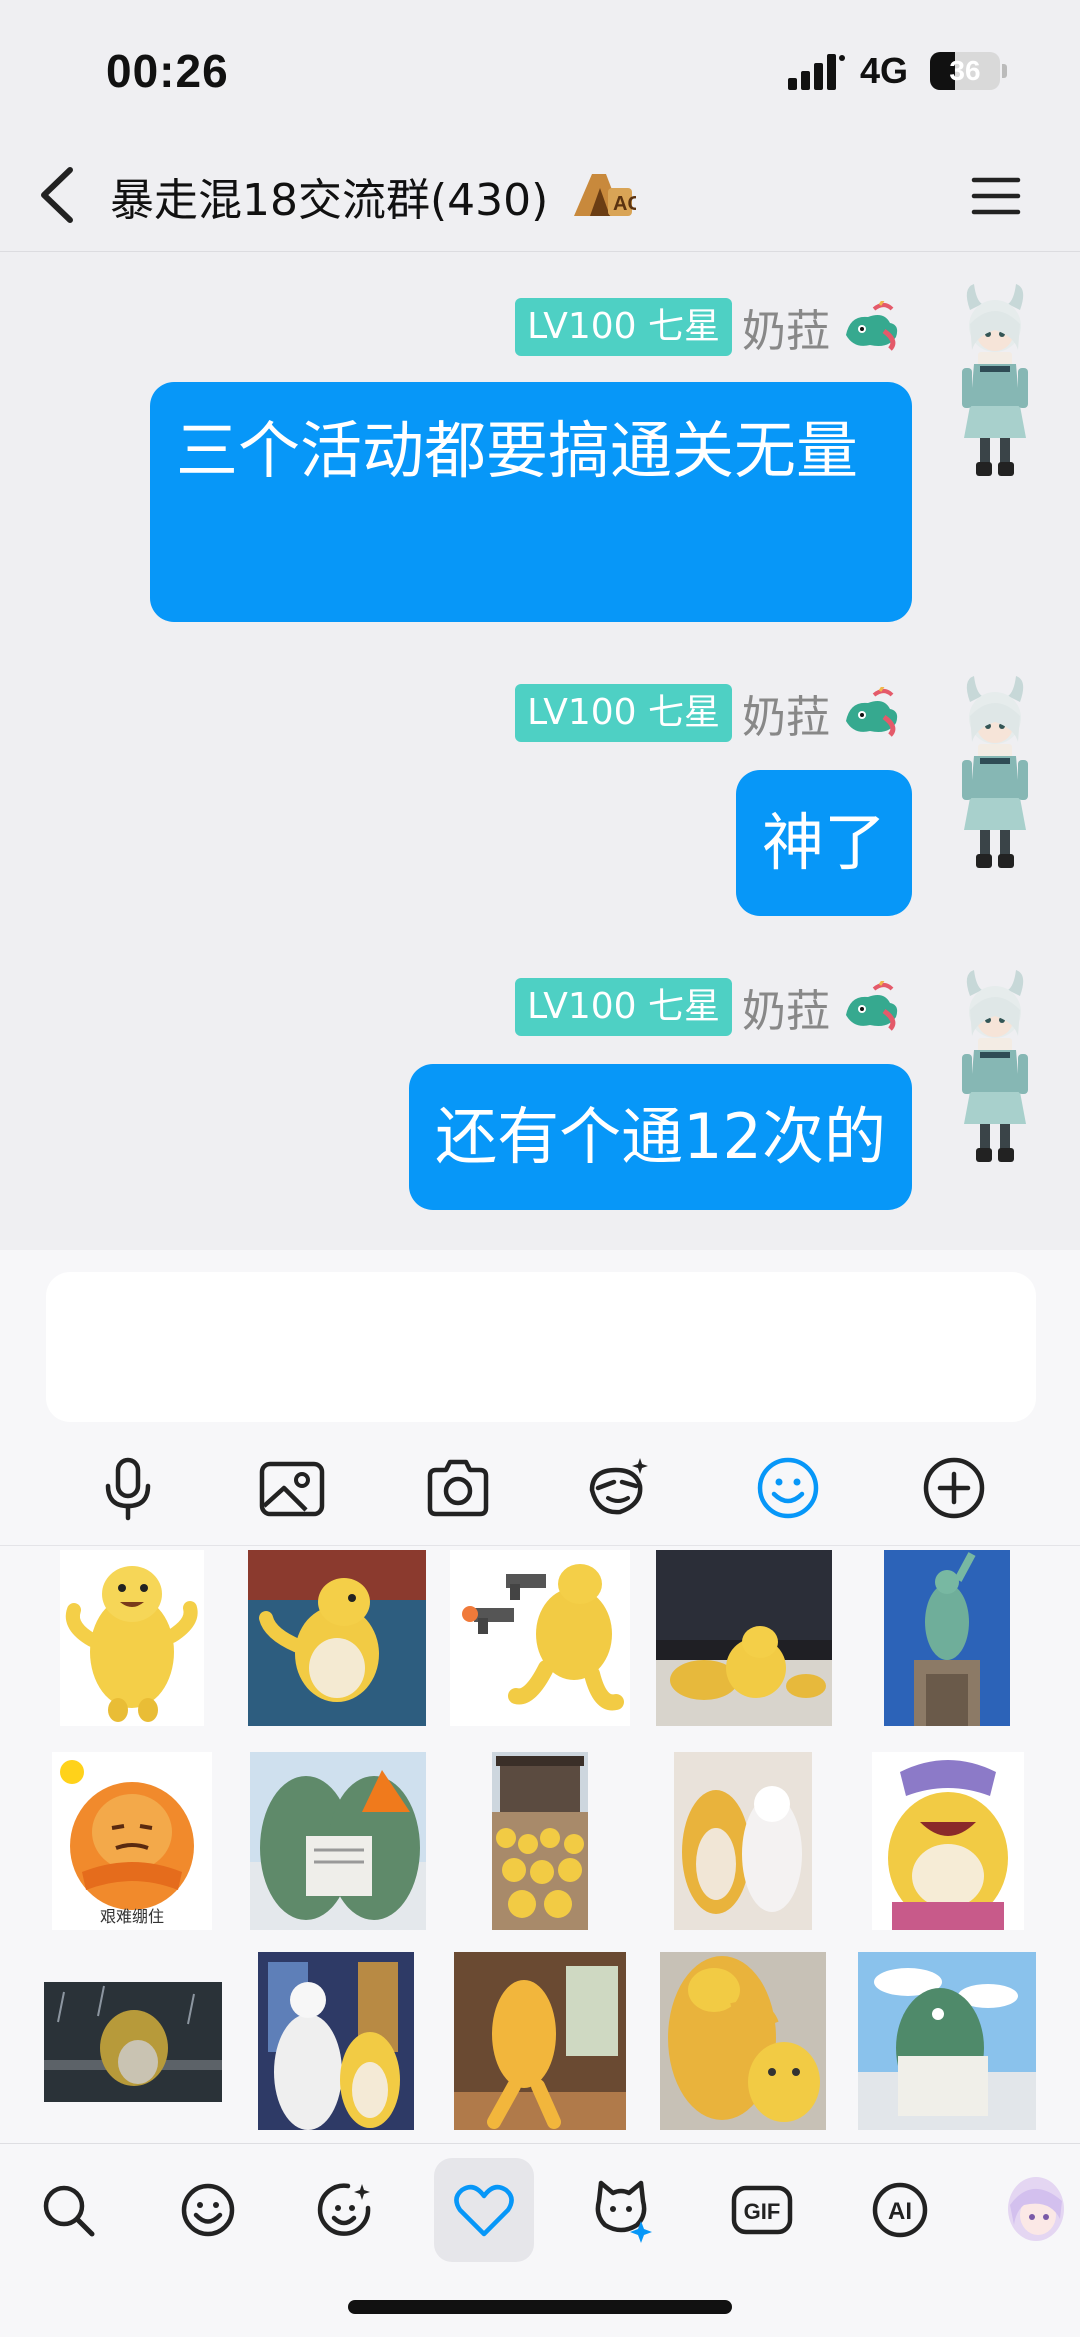 Image resolution: width=1080 pixels, height=2337 pixels. Describe the element at coordinates (128, 1488) in the screenshot. I see `microphone-icon` at that location.